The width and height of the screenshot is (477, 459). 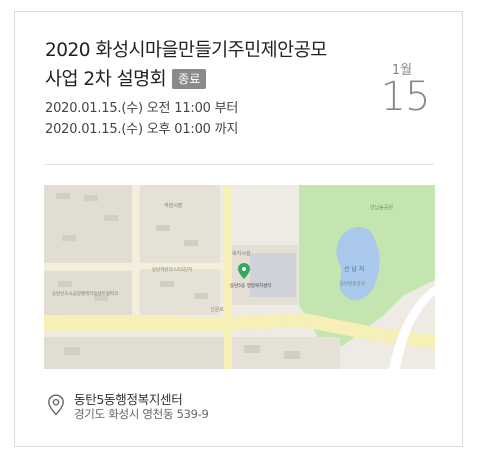 What do you see at coordinates (85, 293) in the screenshot?
I see `map-label-apt-left: 동탄신도시금강펜테리움센트럴파크` at bounding box center [85, 293].